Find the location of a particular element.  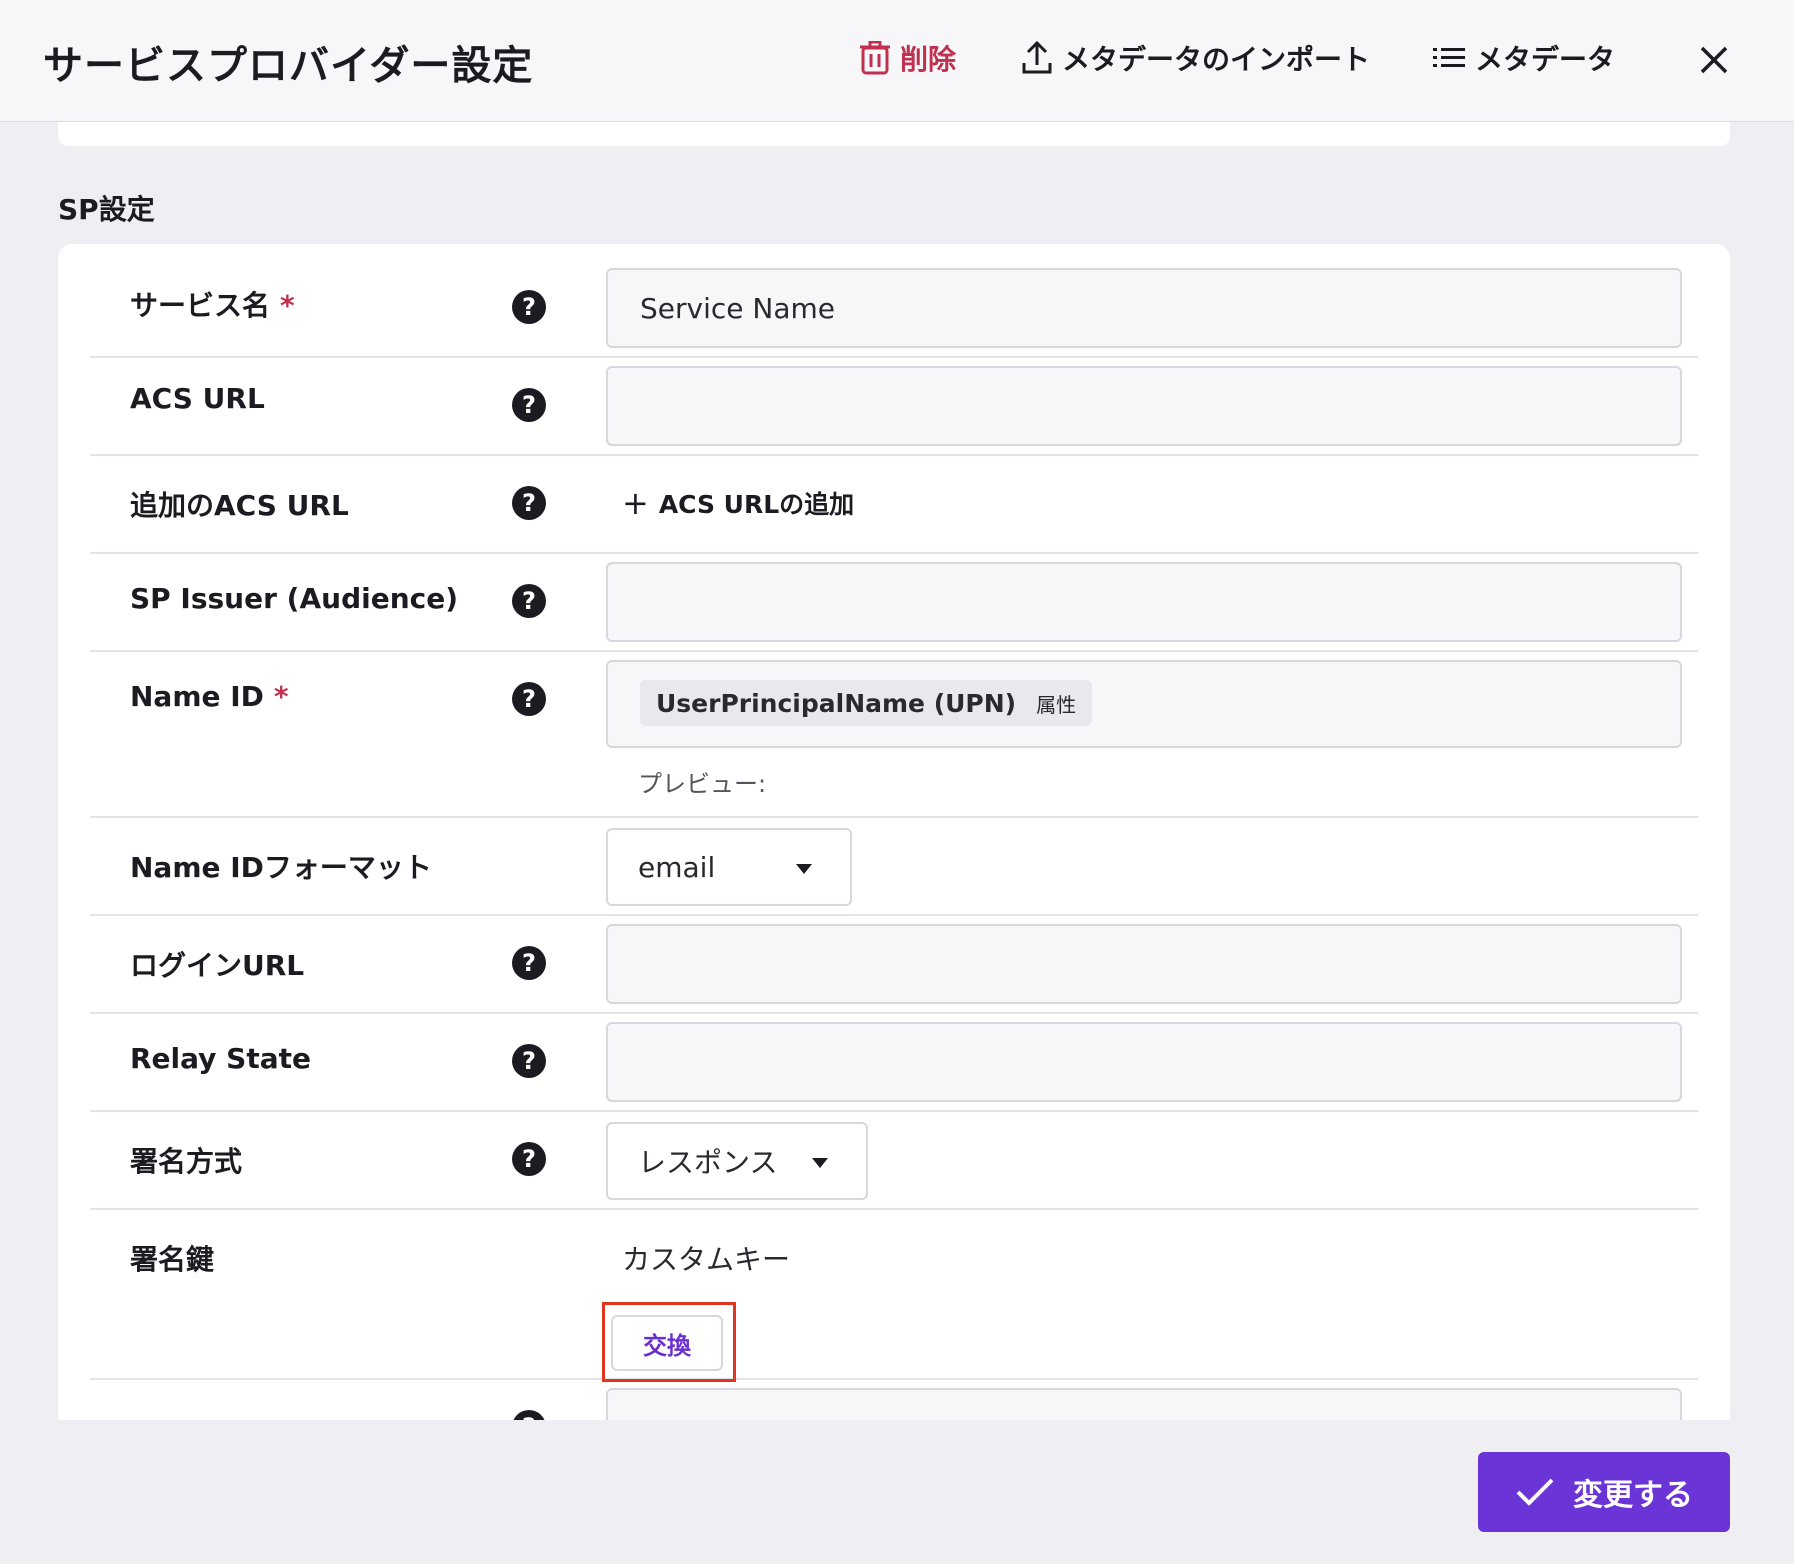

relay-state-input is located at coordinates (1144, 1062).